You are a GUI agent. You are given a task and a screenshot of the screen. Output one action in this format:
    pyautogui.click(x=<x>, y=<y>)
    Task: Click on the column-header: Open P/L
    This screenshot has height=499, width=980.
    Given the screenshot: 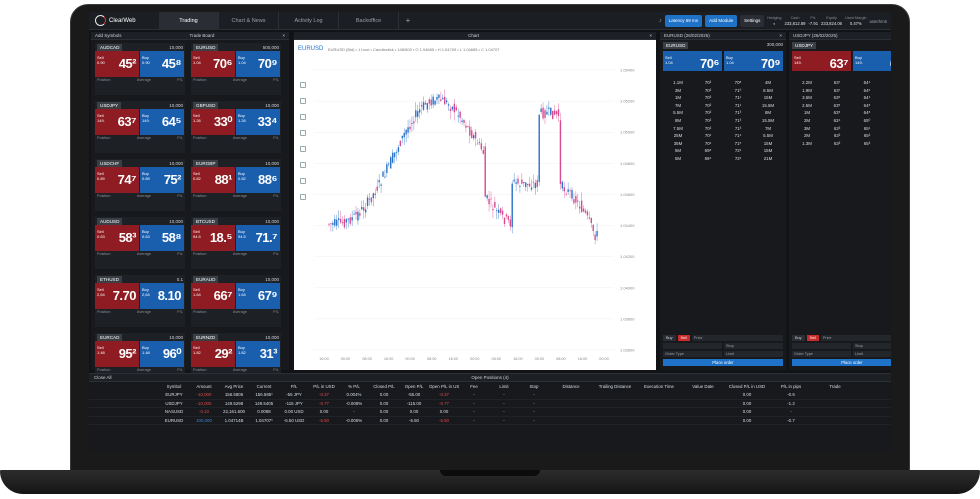 What is the action you would take?
    pyautogui.click(x=414, y=386)
    